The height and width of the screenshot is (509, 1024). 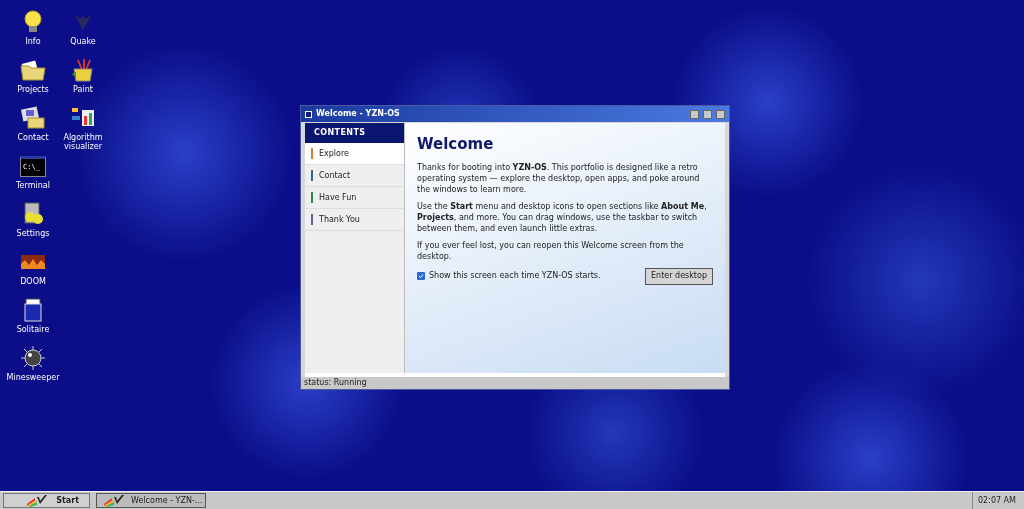 What do you see at coordinates (83, 128) in the screenshot?
I see `desktop-icon: Algorithm visualizer` at bounding box center [83, 128].